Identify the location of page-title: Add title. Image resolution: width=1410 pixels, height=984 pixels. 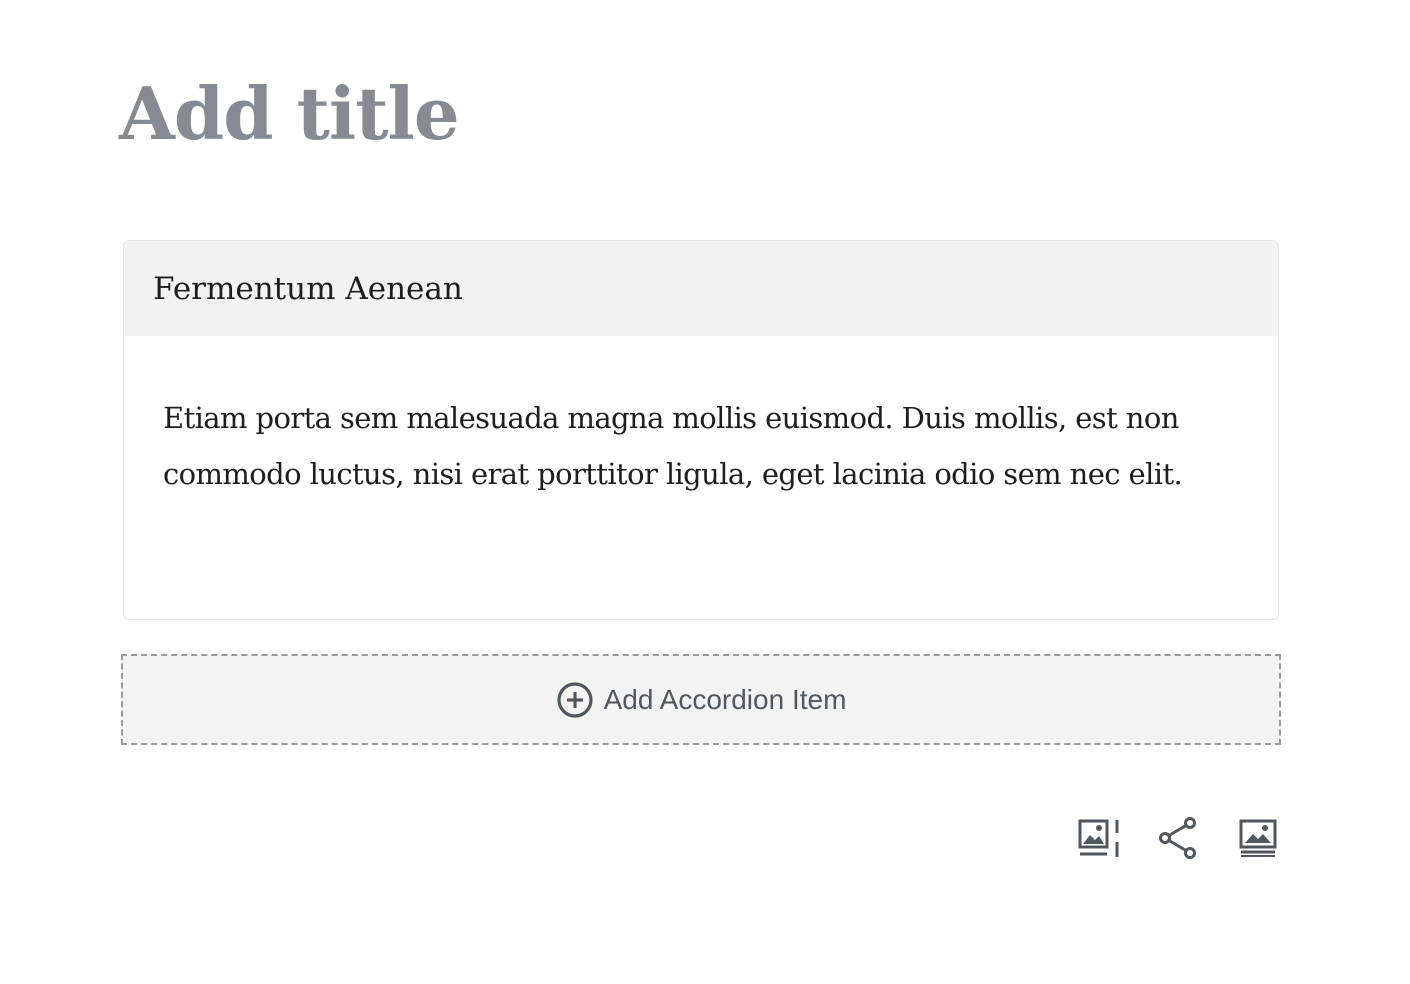
(289, 114).